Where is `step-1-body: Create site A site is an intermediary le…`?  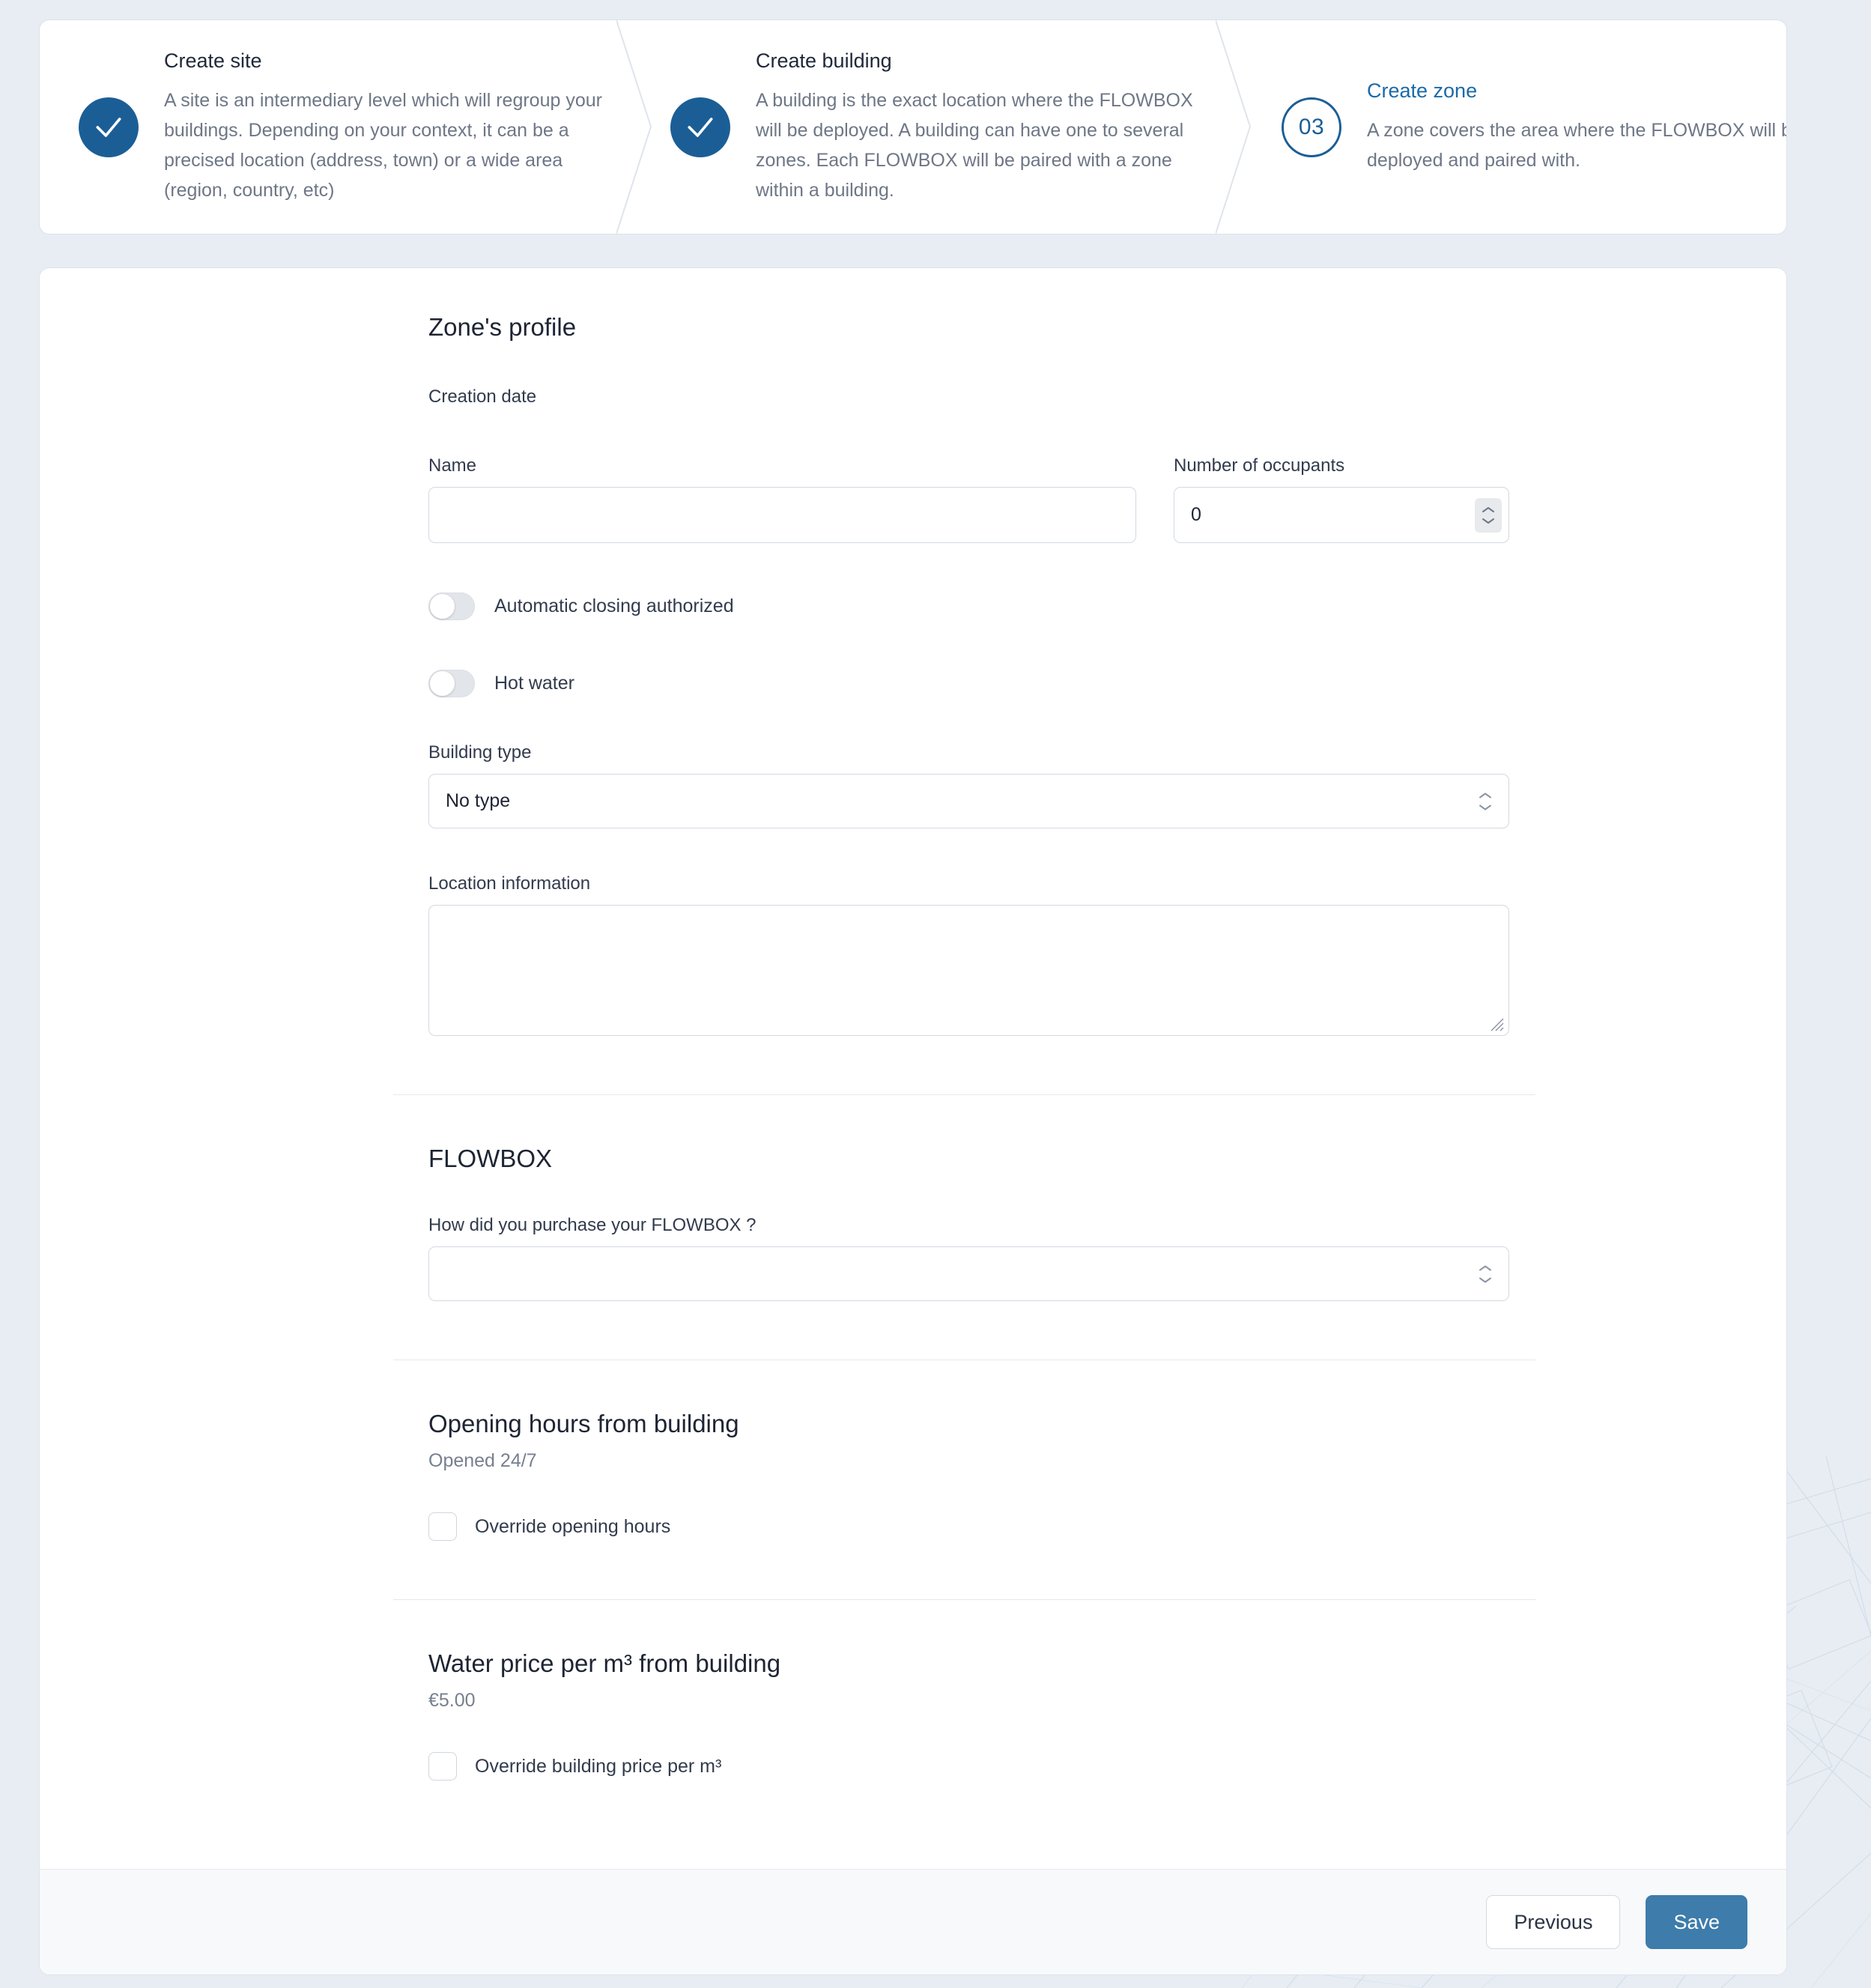
step-1-body: Create site A site is an intermediary le… is located at coordinates (384, 127).